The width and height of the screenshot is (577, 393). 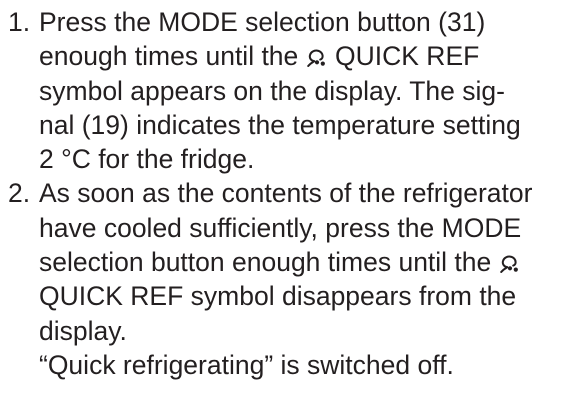 What do you see at coordinates (147, 159) in the screenshot?
I see `step-text-line: 2 °C for the fridge.` at bounding box center [147, 159].